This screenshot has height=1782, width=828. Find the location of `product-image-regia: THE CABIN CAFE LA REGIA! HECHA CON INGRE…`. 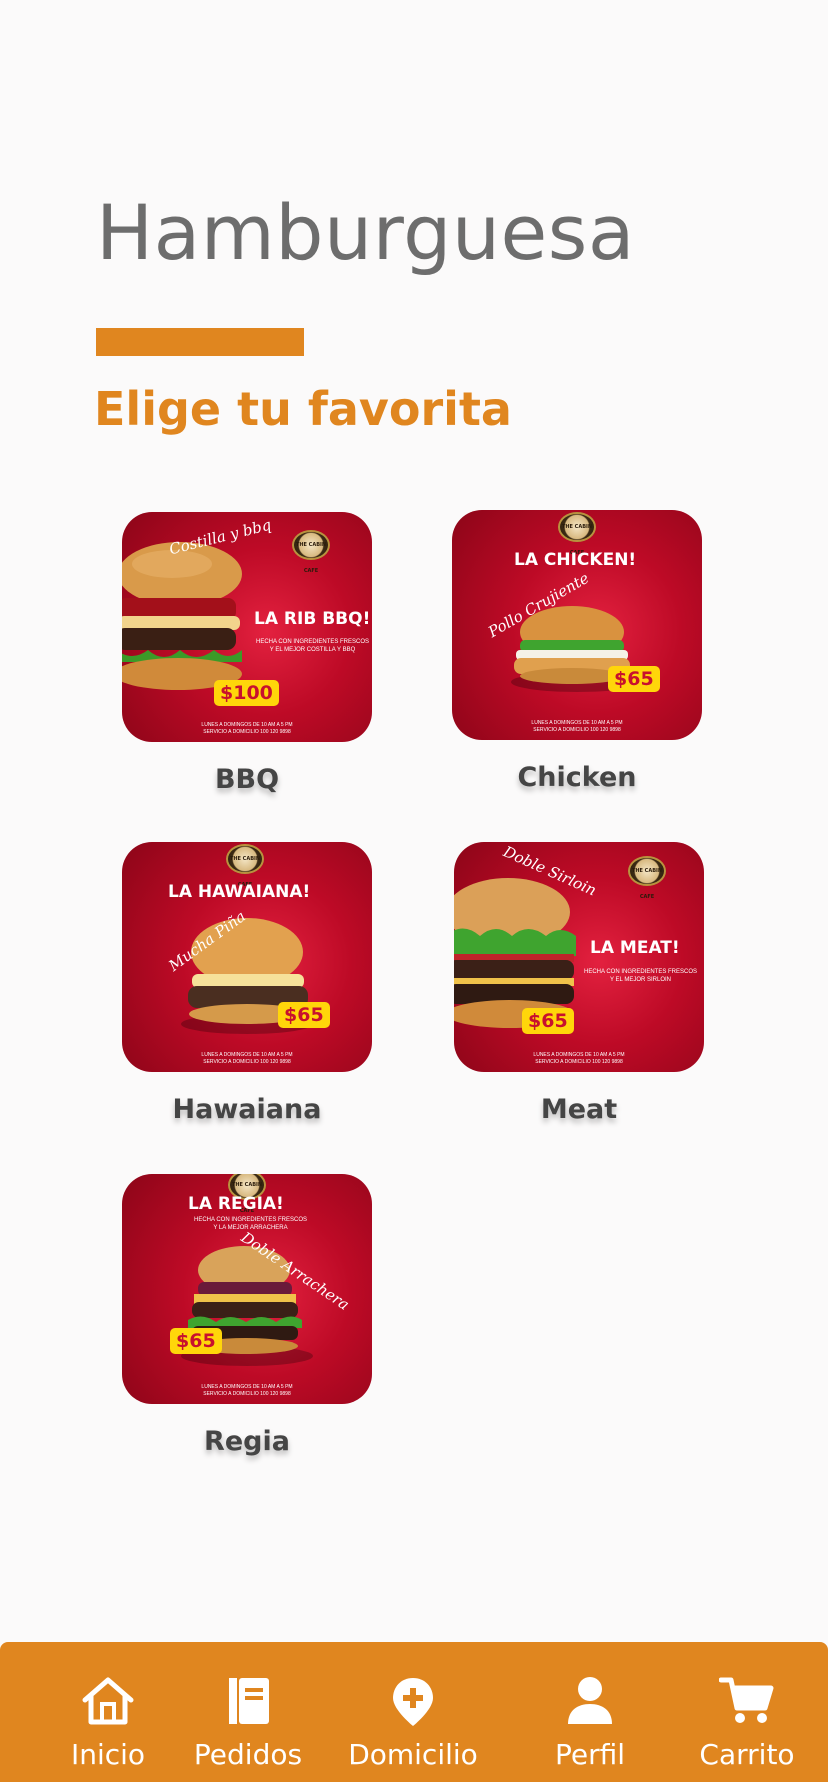

product-image-regia: THE CABIN CAFE LA REGIA! HECHA CON INGRE… is located at coordinates (247, 1289).